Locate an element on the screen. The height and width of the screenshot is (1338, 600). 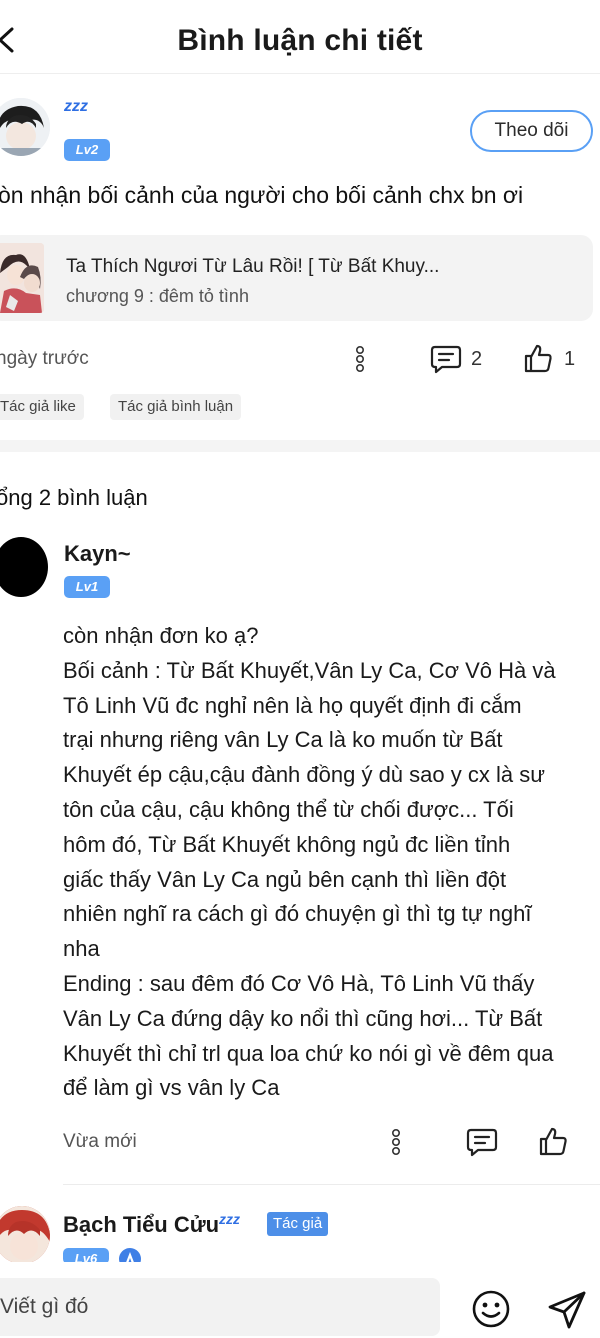
like-count: 1 is located at coordinates (570, 359).